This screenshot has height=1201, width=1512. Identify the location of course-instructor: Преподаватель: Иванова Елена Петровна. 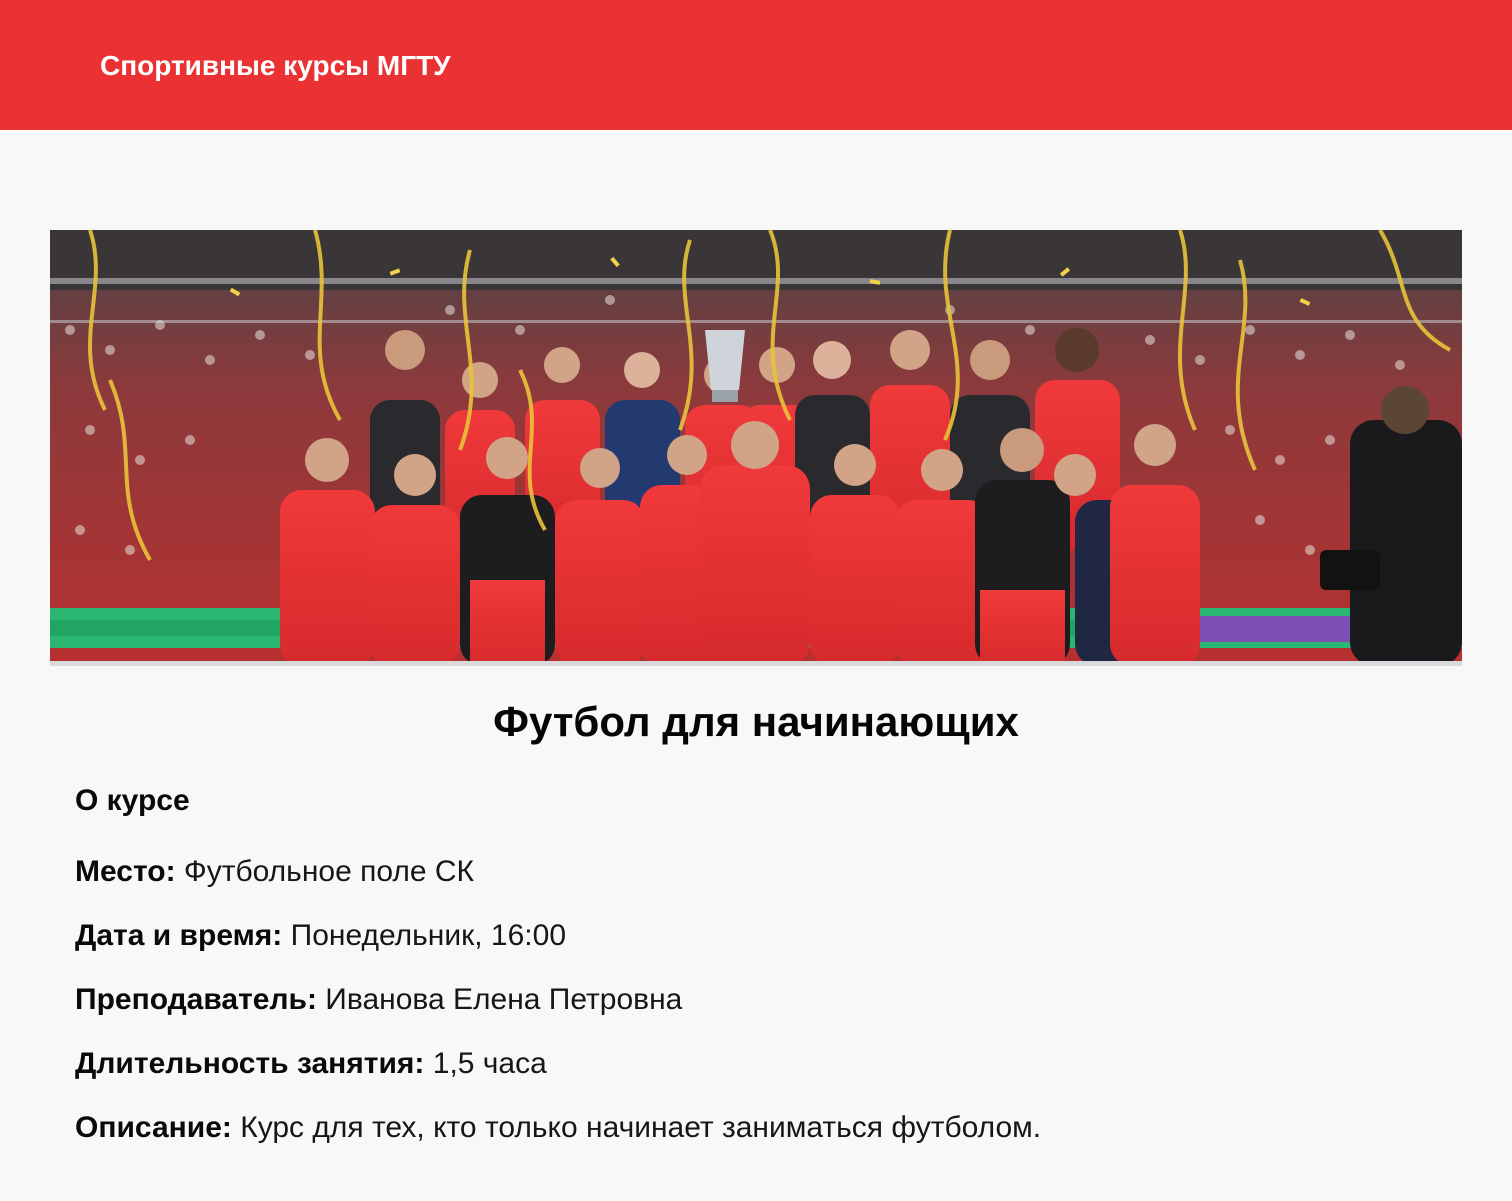
(378, 1000).